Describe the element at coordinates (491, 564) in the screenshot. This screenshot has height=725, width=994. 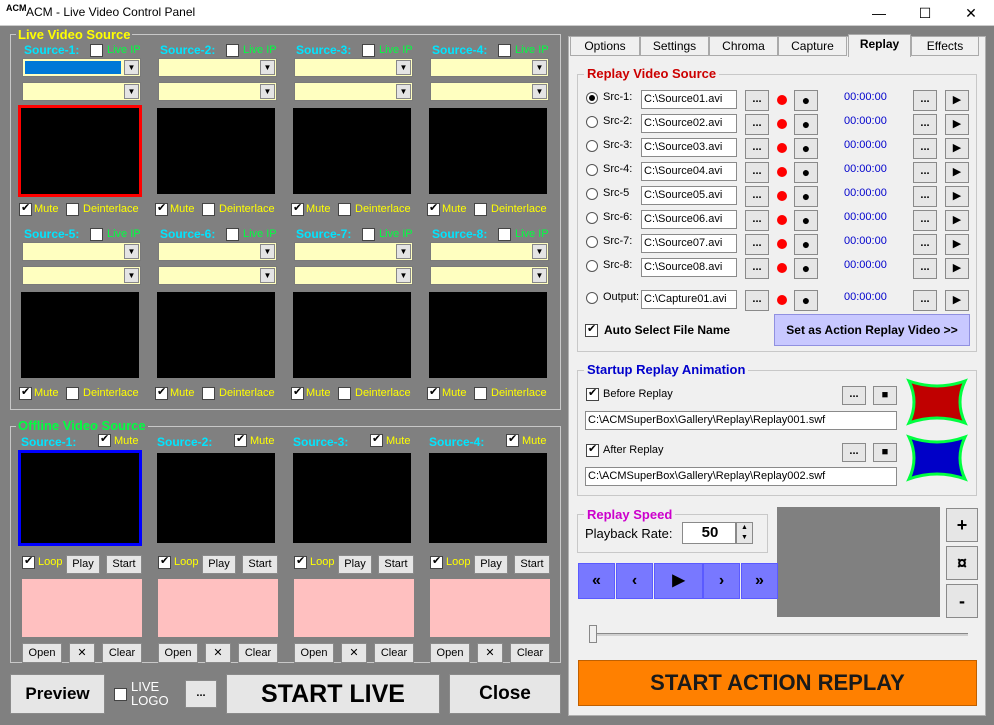
I see `offline-source-4-play-button: Play` at that location.